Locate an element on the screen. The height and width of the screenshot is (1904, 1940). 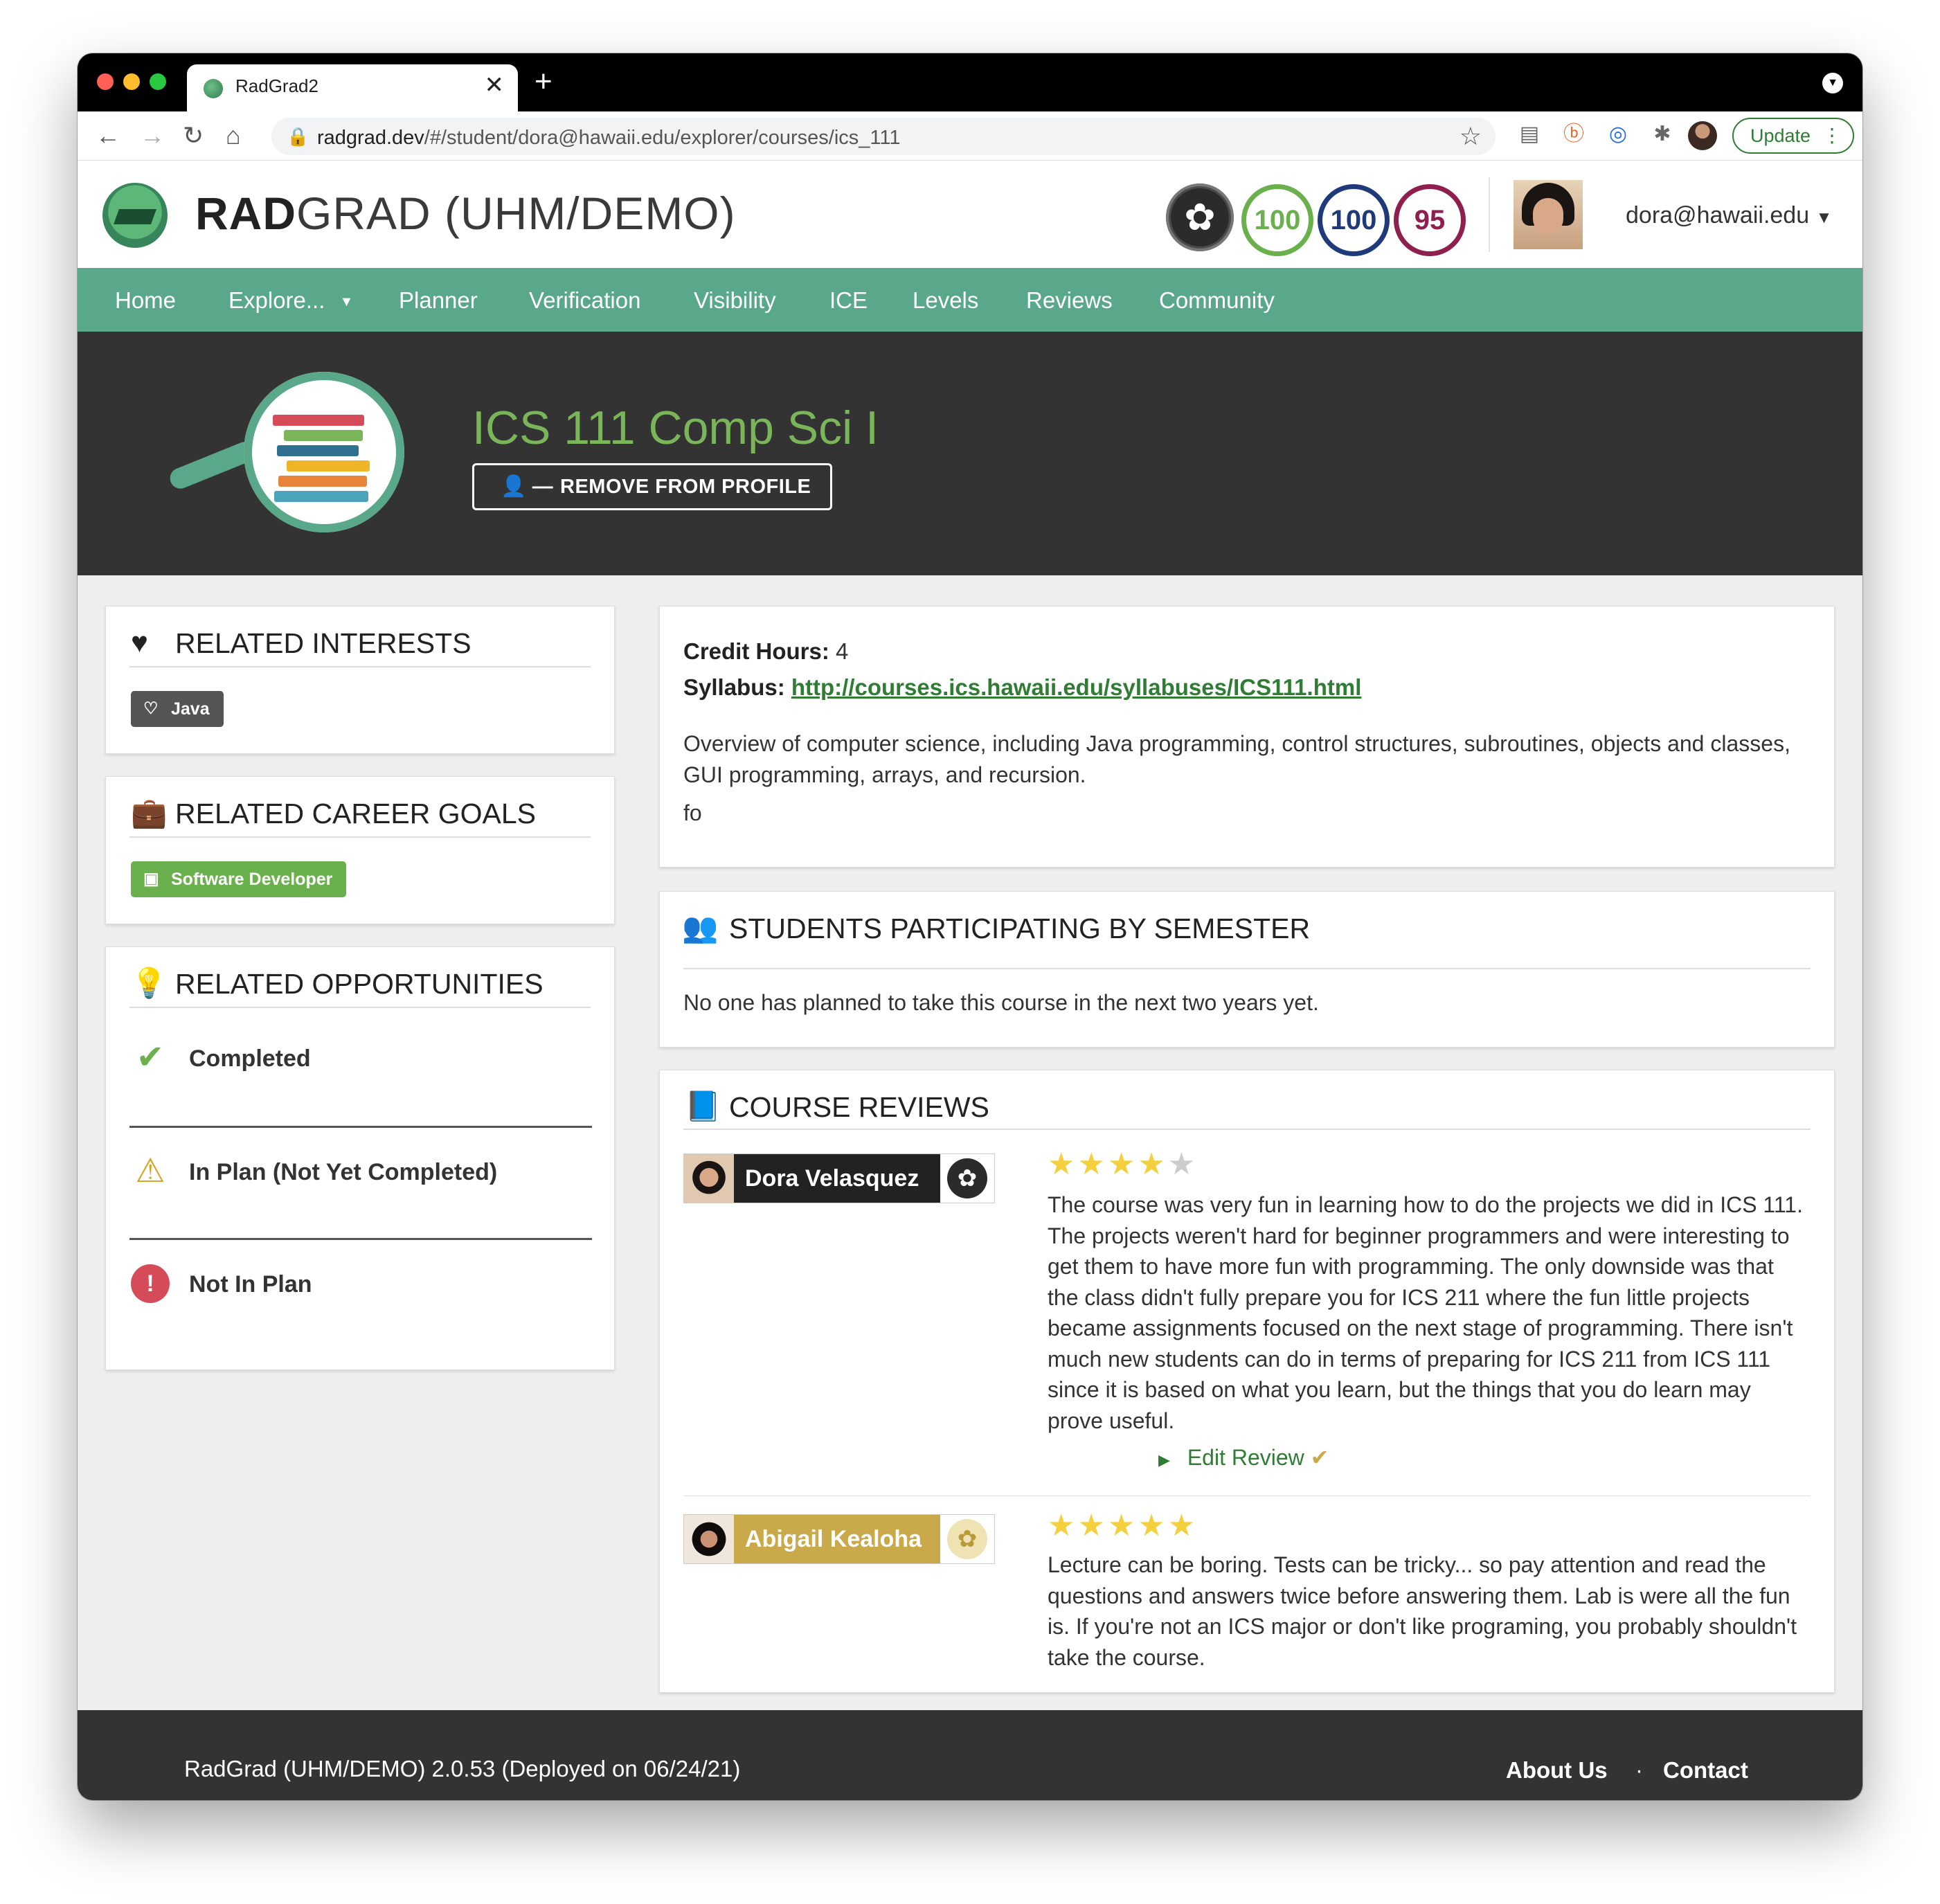
warning-triangle-icon: ⚠ is located at coordinates (150, 1171).